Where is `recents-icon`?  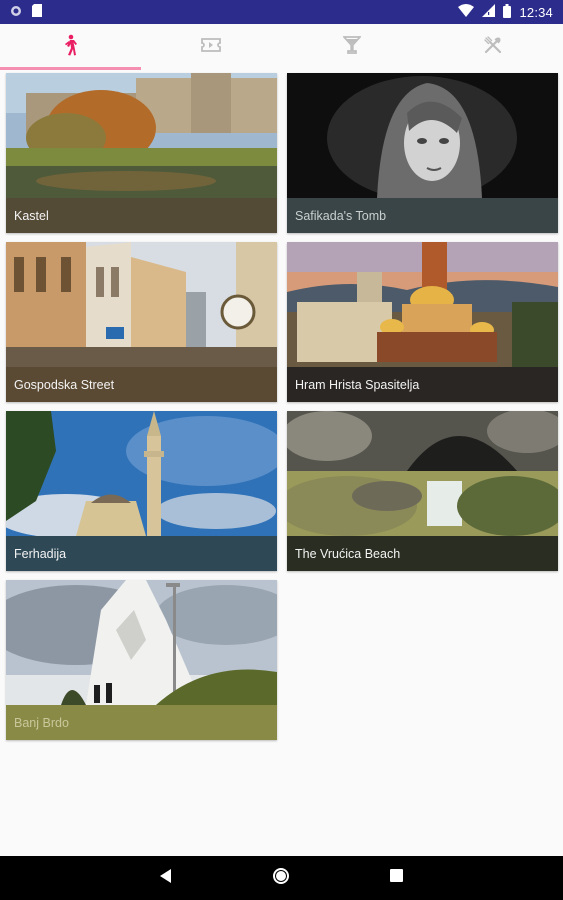
recents-icon is located at coordinates (396, 878).